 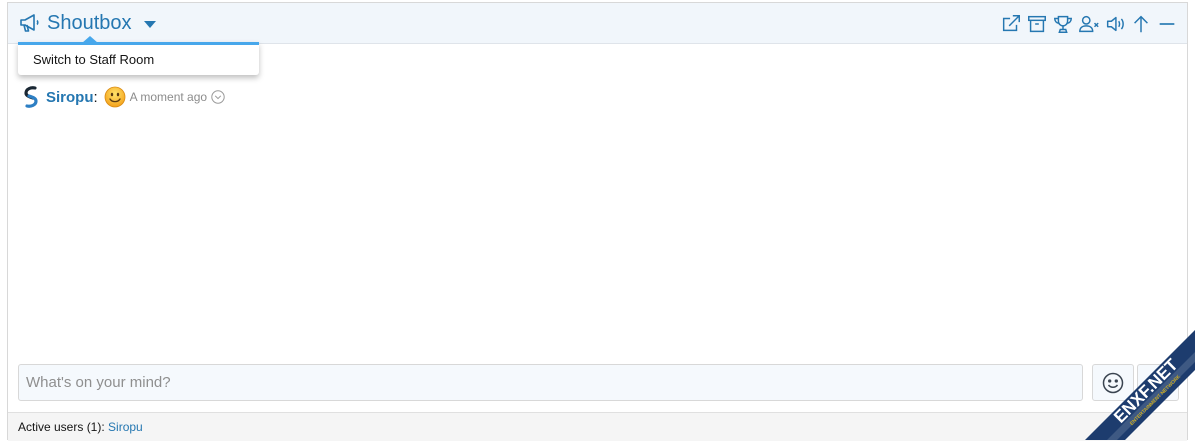 I want to click on menu-pointer, so click(x=90, y=39).